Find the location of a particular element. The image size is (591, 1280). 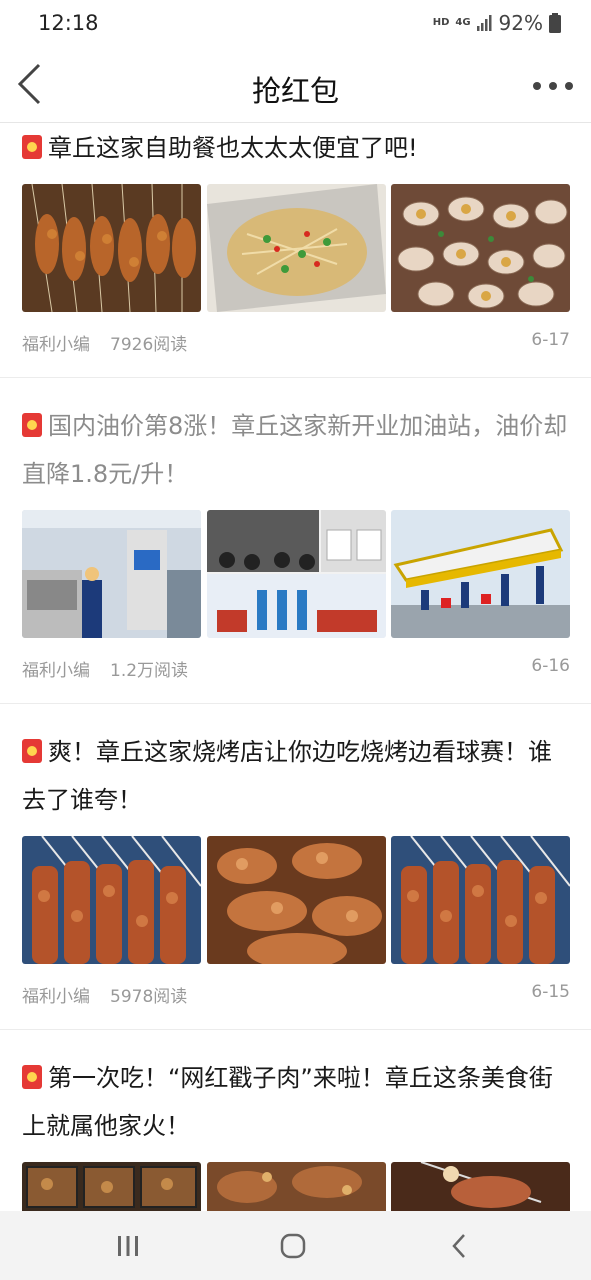

home-button is located at coordinates (293, 1246).